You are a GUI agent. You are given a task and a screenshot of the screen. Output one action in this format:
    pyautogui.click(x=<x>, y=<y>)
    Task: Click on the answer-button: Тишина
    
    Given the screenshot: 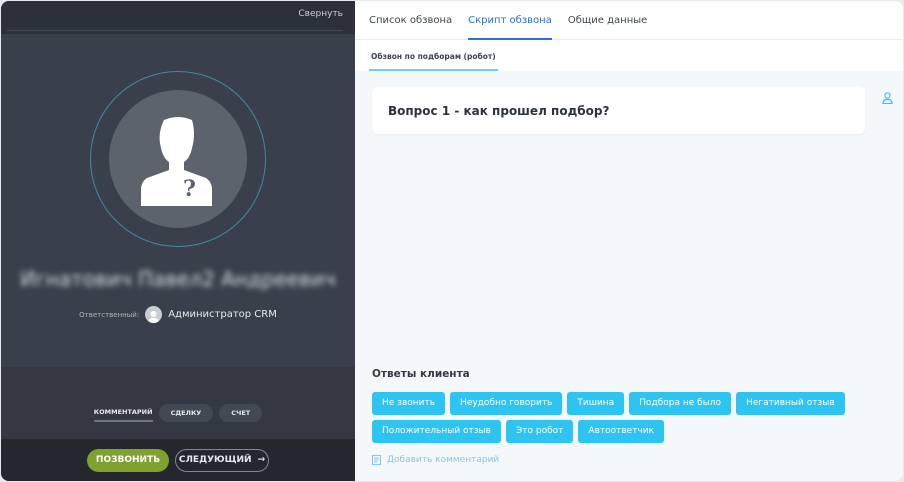 What is the action you would take?
    pyautogui.click(x=596, y=403)
    